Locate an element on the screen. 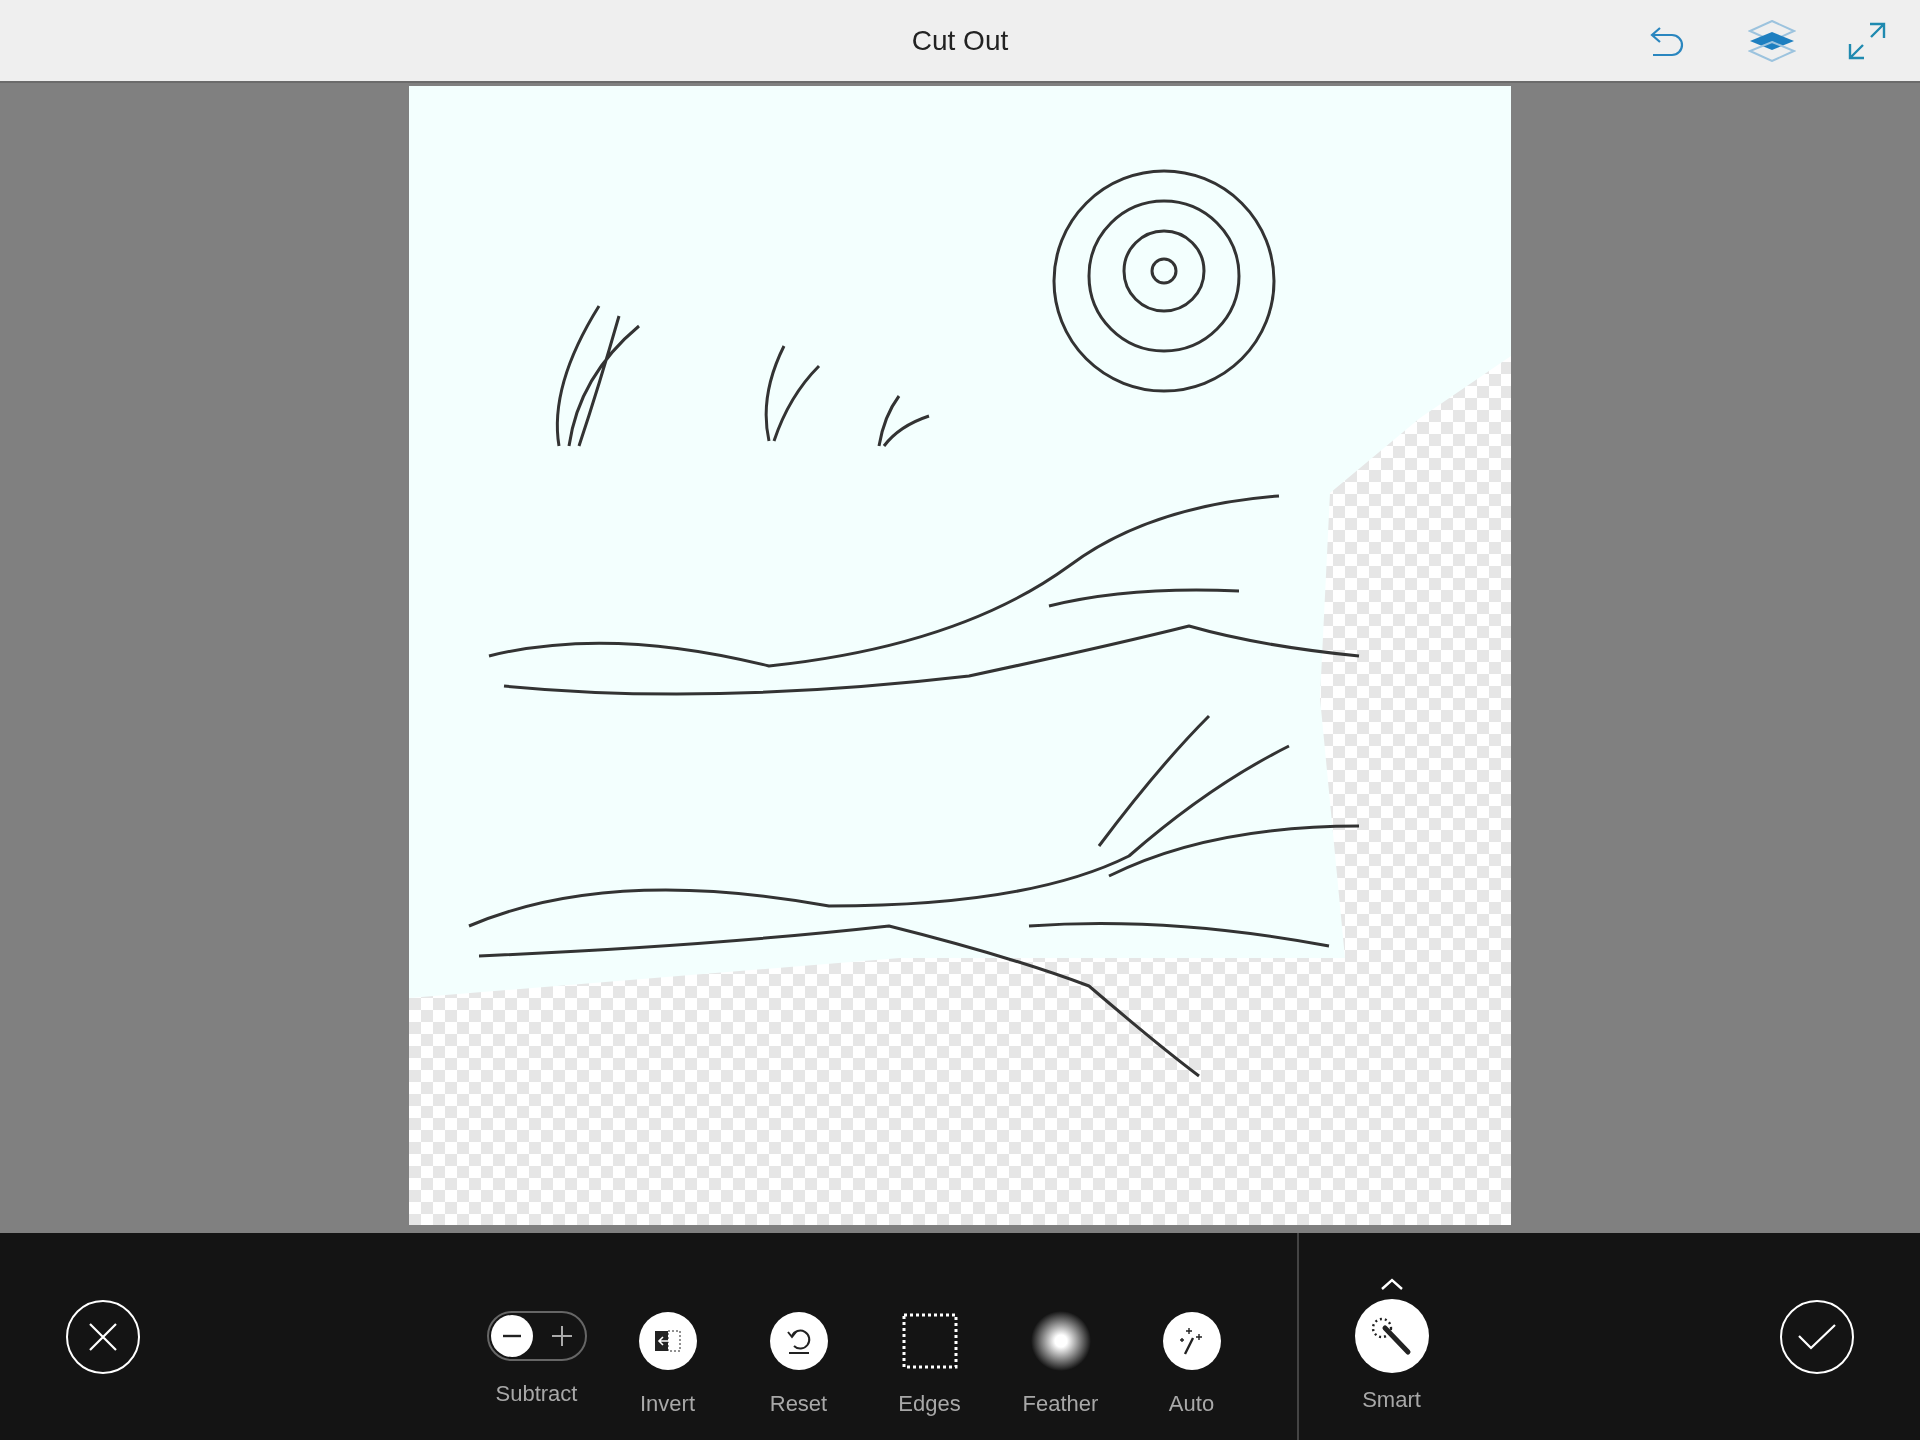 Image resolution: width=1920 pixels, height=1440 pixels. tool-label: Subtract is located at coordinates (536, 1394).